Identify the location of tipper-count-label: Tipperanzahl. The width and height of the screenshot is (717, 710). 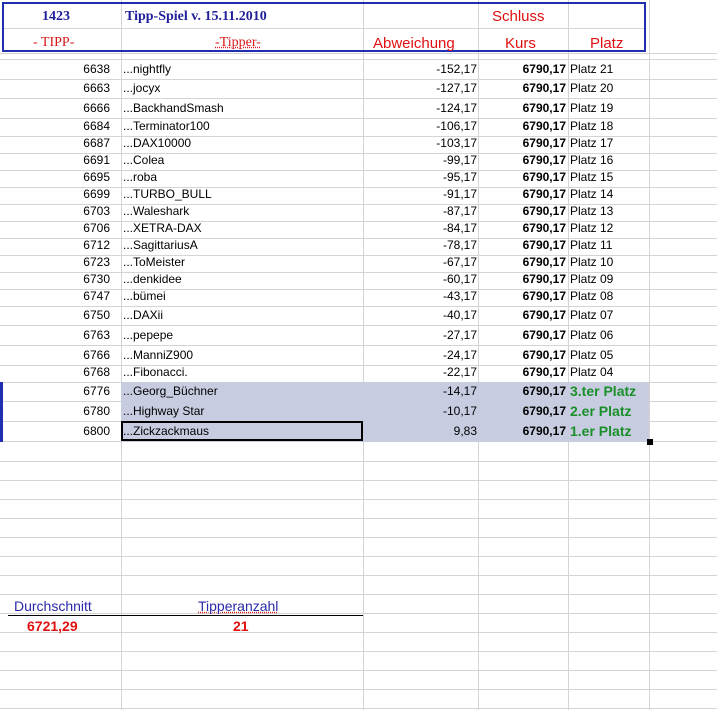
(238, 606).